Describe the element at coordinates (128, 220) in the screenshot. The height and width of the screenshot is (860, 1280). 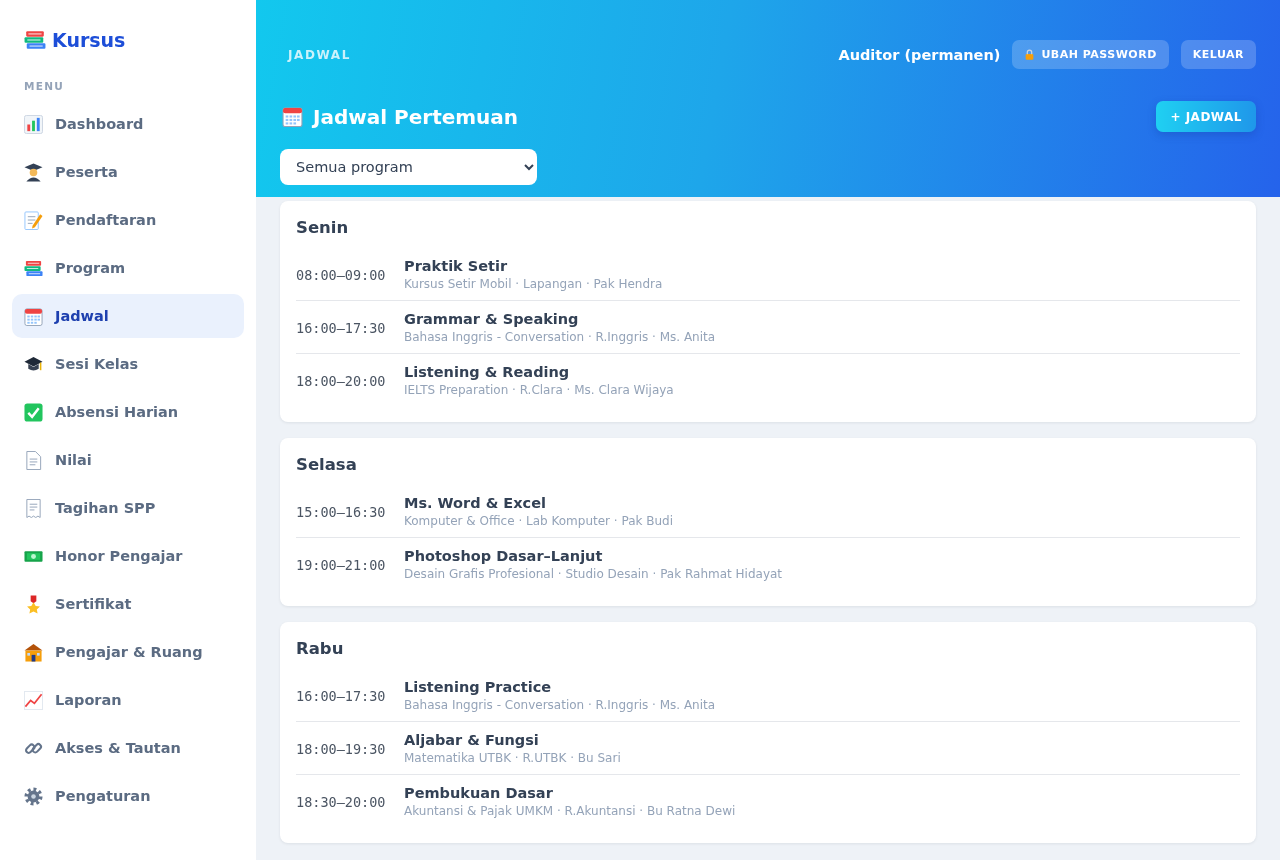
I see `sidebar-item: Pendaftaran` at that location.